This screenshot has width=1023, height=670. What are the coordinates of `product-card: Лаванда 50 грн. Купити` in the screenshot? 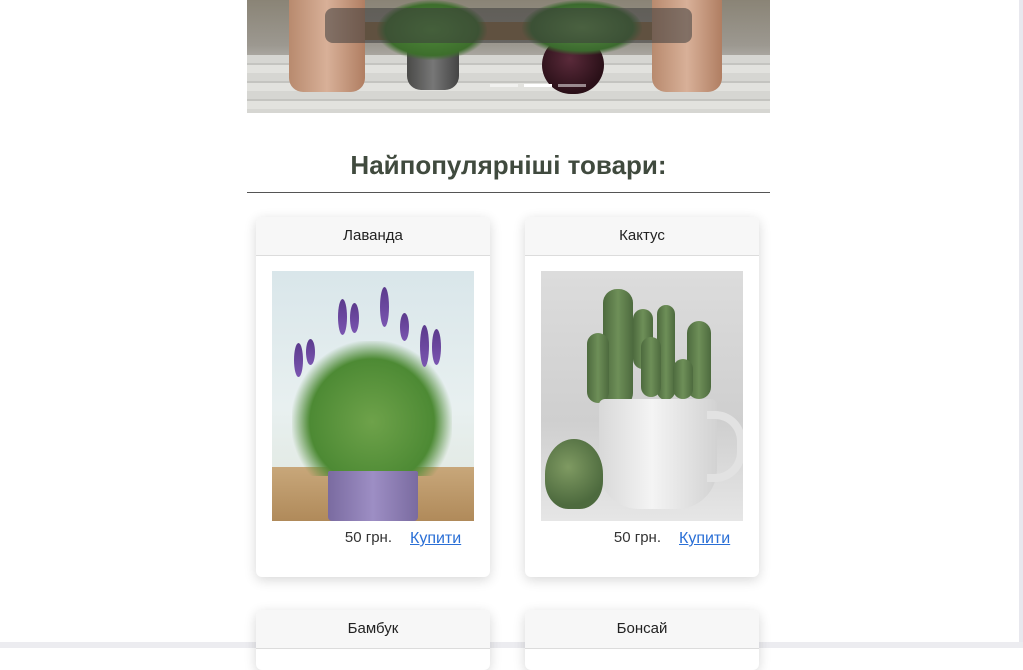 It's located at (373, 397).